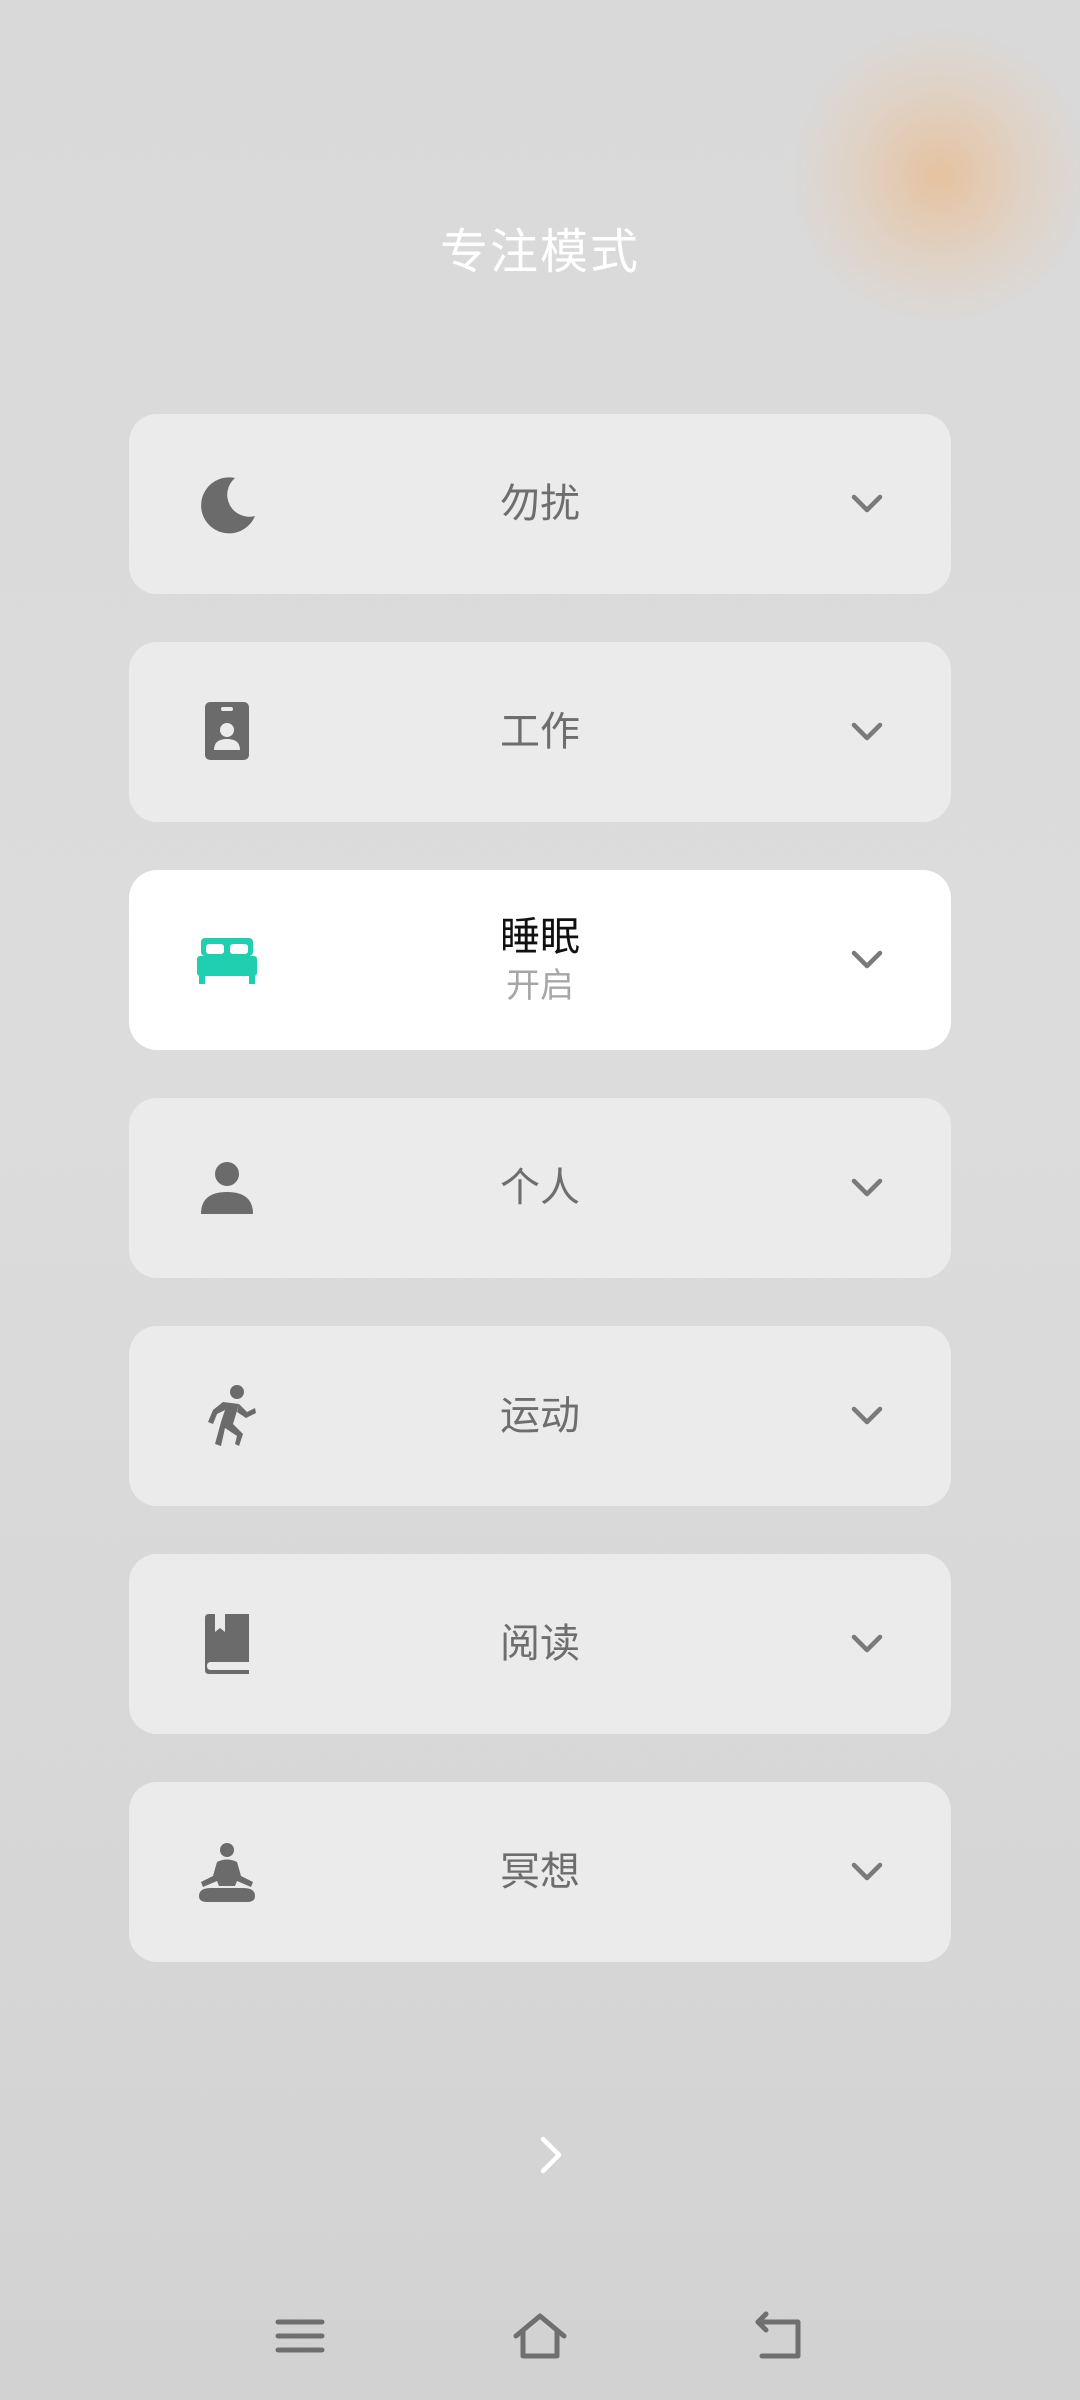 This screenshot has height=2400, width=1080. I want to click on page-title: 专注模式, so click(539, 252).